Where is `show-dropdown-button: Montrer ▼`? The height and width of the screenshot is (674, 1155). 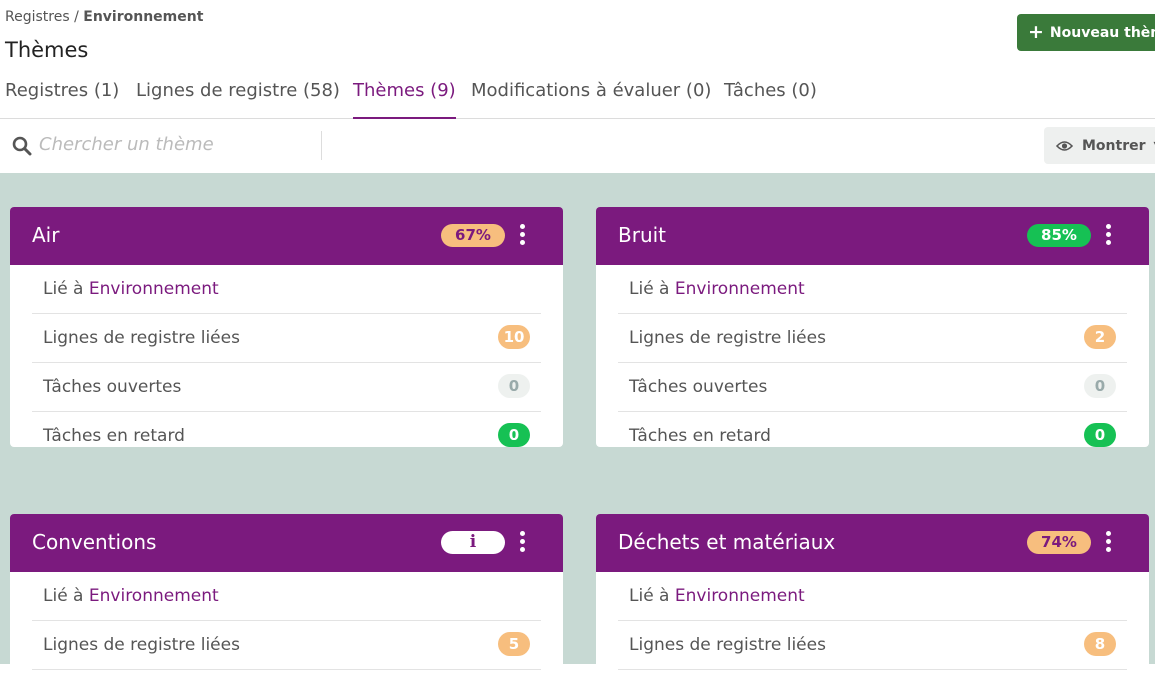 show-dropdown-button: Montrer ▼ is located at coordinates (1099, 145).